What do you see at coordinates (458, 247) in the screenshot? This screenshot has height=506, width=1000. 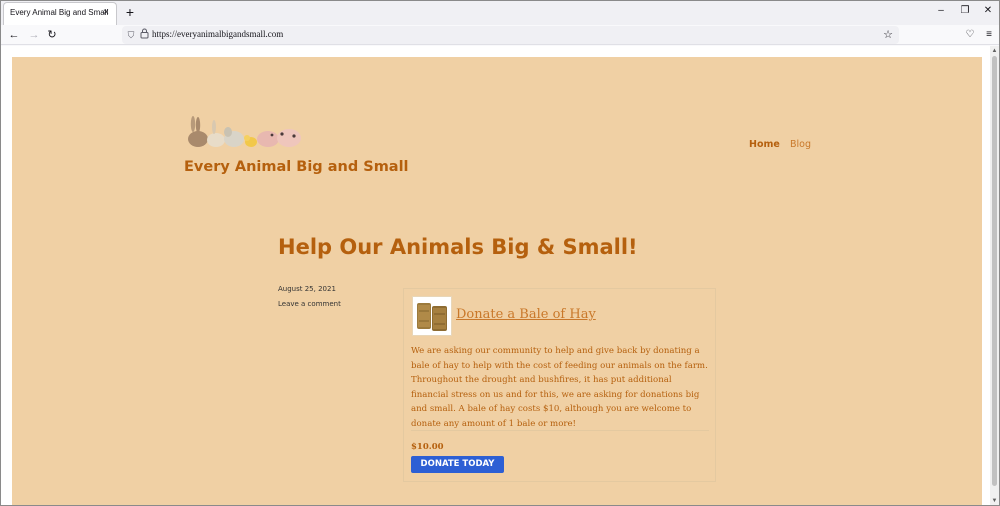 I see `post-title: Help Our Animals Big & Small!` at bounding box center [458, 247].